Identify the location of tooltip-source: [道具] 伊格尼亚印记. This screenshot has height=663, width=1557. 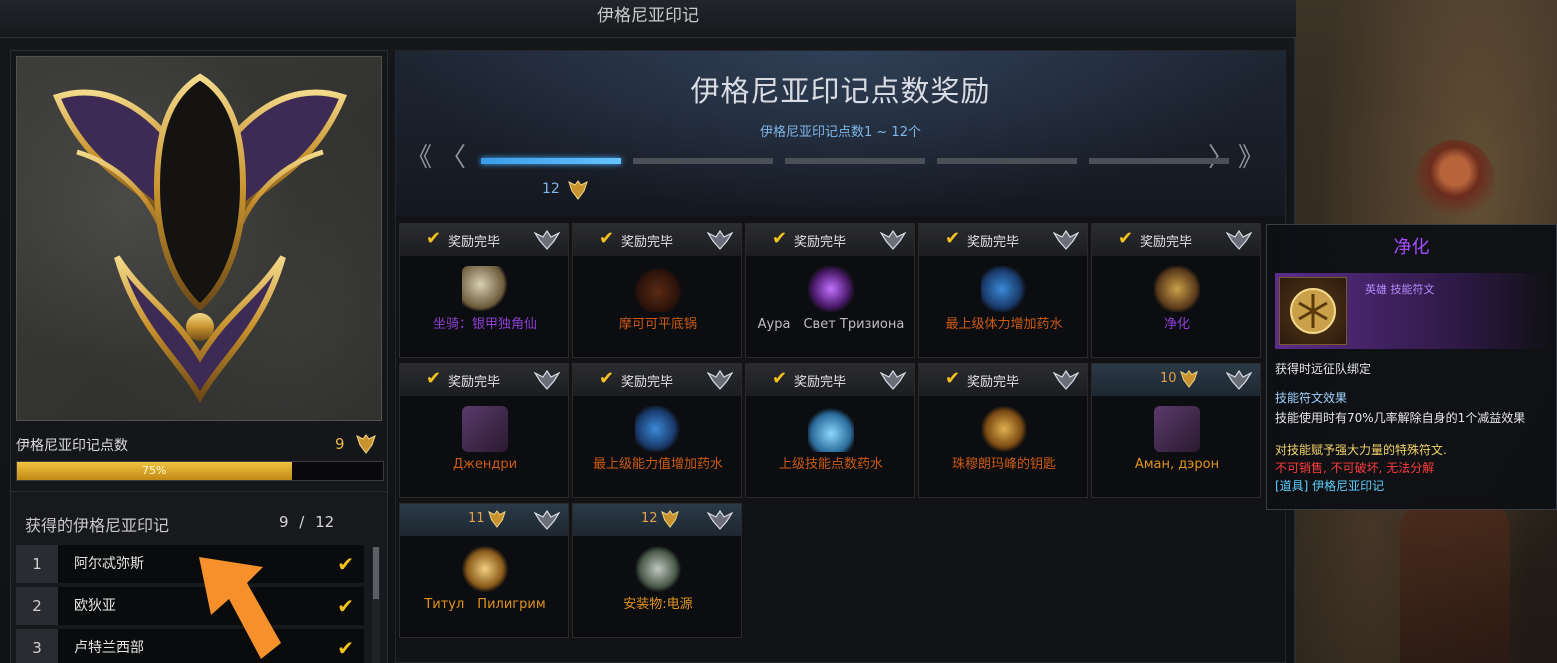
(1330, 486).